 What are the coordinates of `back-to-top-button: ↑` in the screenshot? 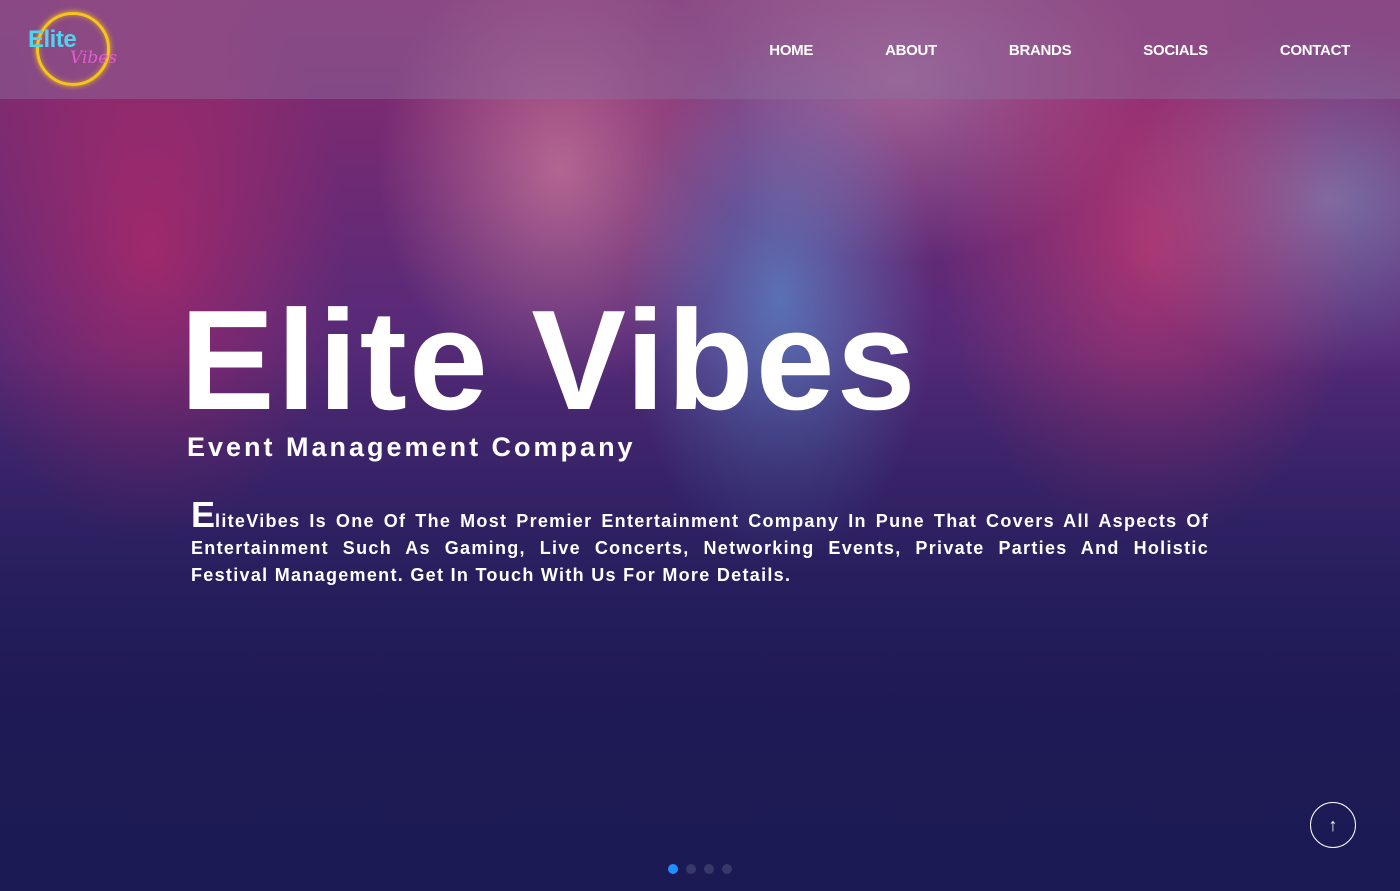 It's located at (1333, 825).